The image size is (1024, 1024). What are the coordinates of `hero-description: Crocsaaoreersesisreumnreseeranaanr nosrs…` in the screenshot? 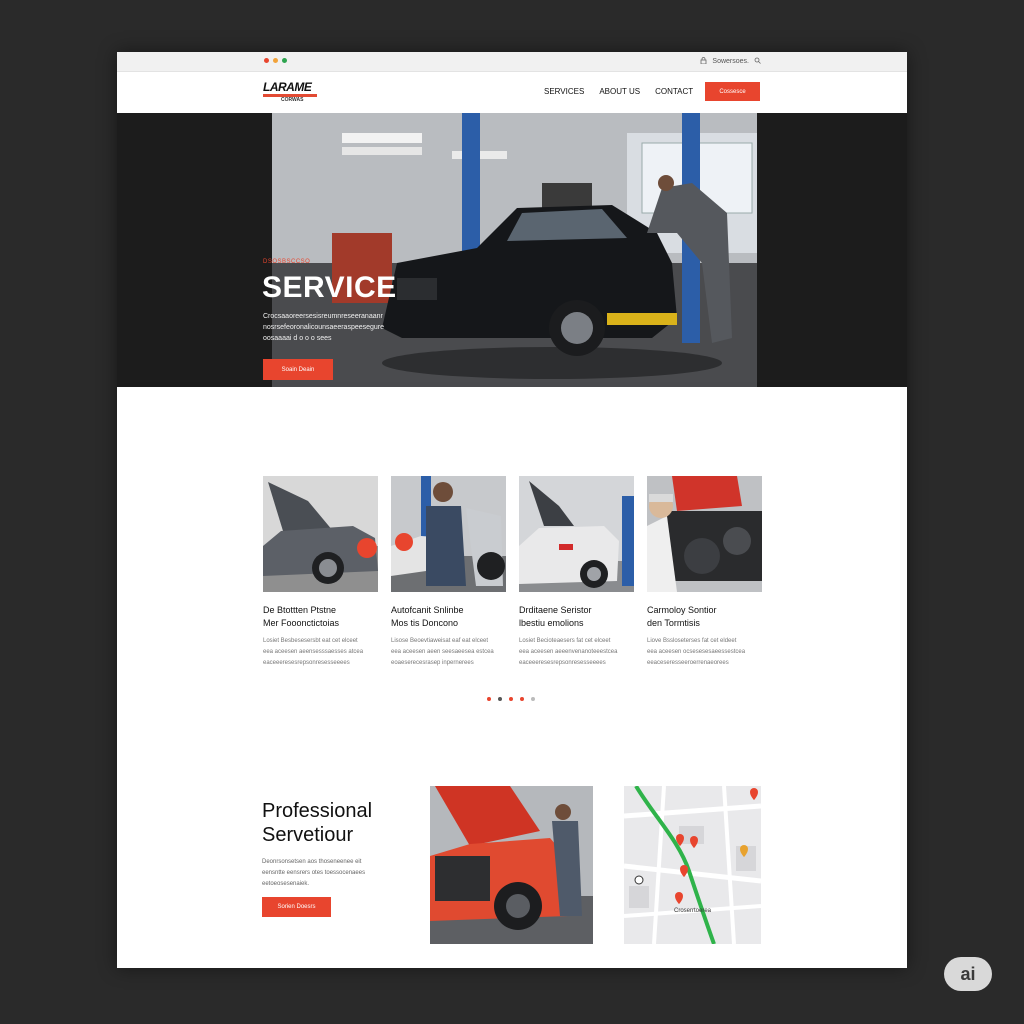 It's located at (353, 327).